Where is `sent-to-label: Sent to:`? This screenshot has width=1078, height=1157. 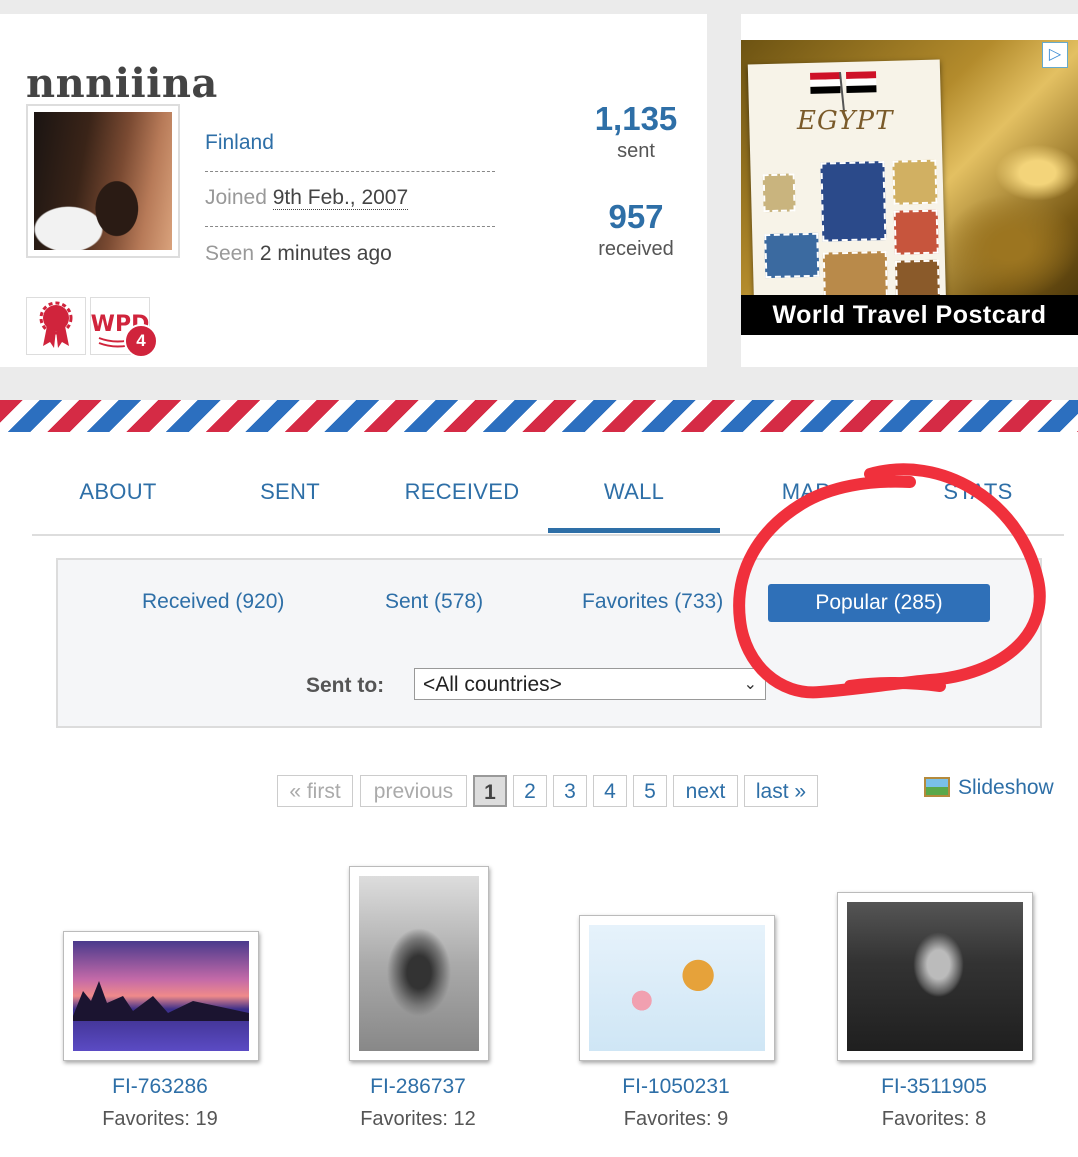
sent-to-label: Sent to: is located at coordinates (345, 685).